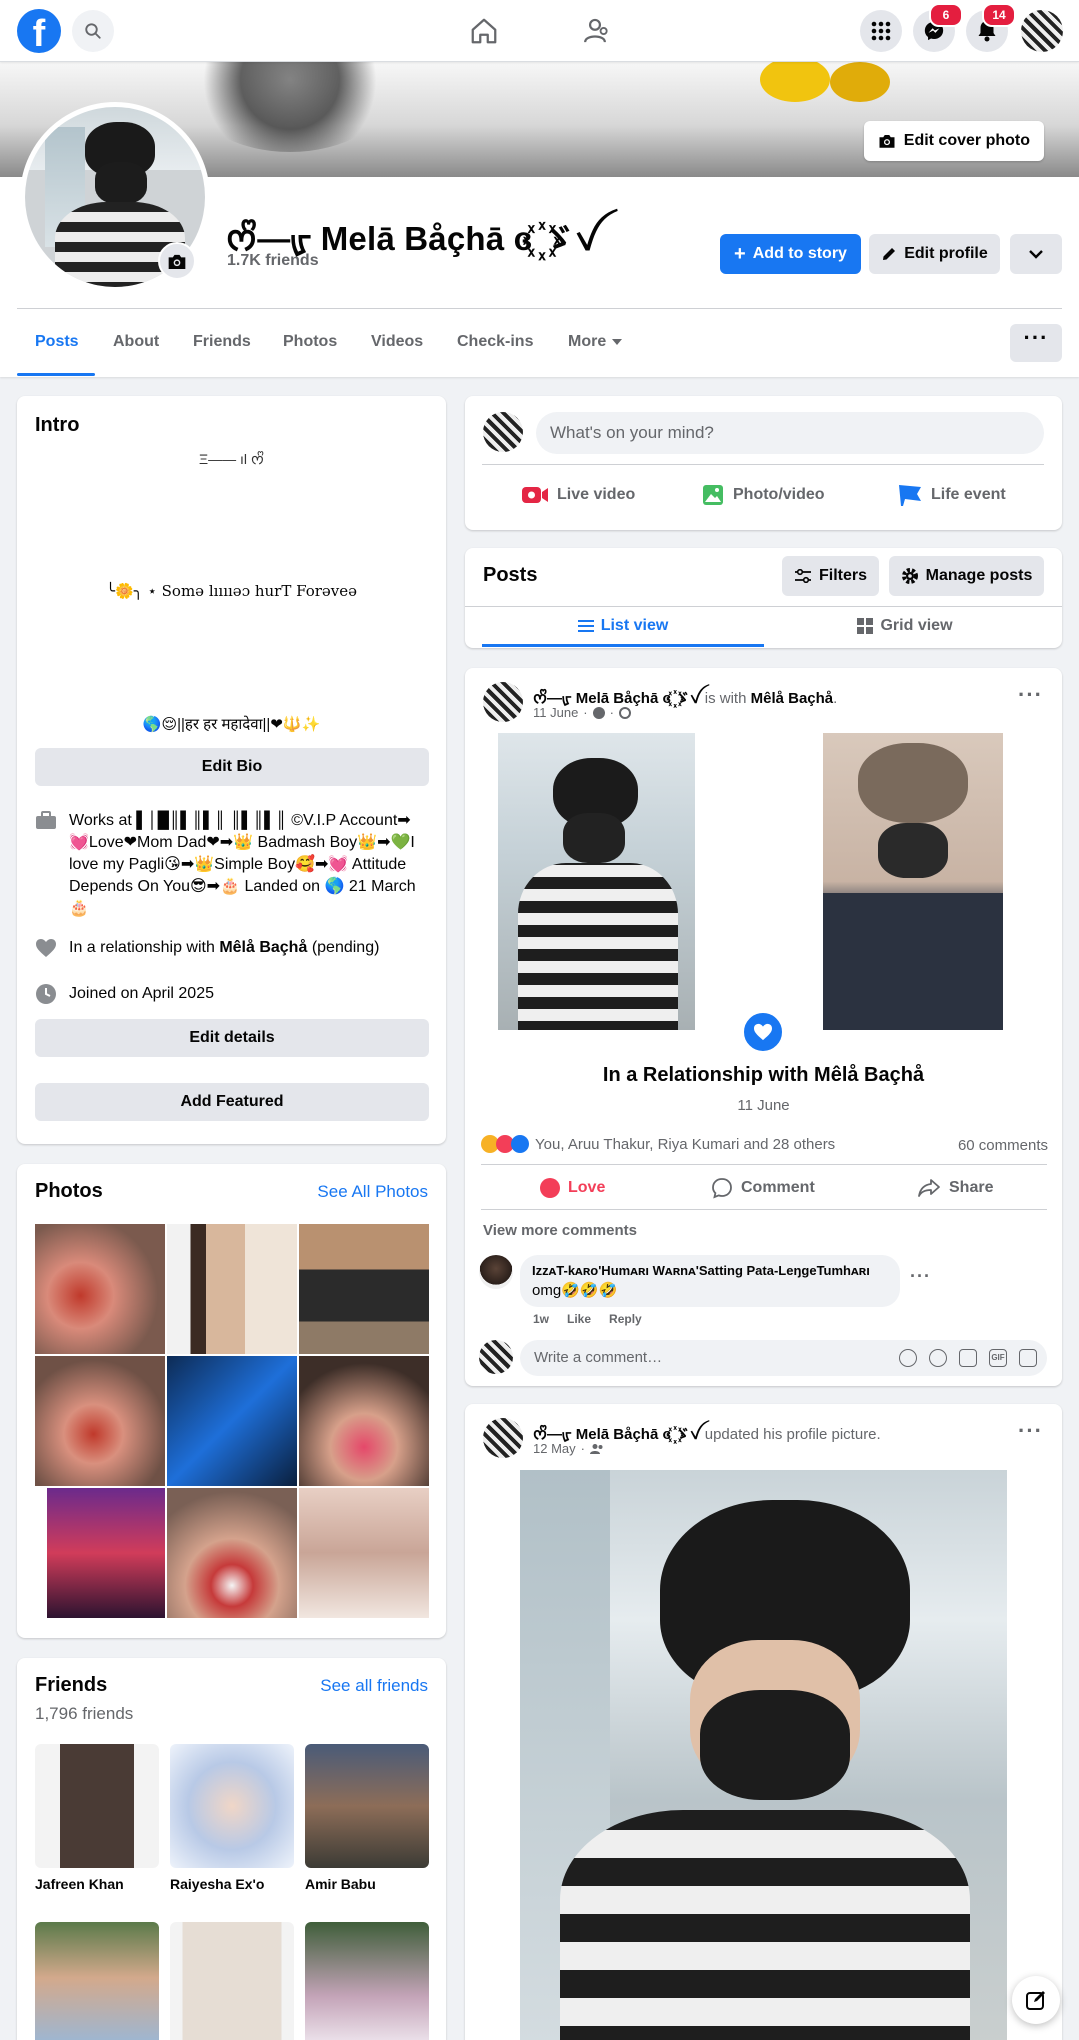  I want to click on edit-bio-button: Edit Bio, so click(232, 767).